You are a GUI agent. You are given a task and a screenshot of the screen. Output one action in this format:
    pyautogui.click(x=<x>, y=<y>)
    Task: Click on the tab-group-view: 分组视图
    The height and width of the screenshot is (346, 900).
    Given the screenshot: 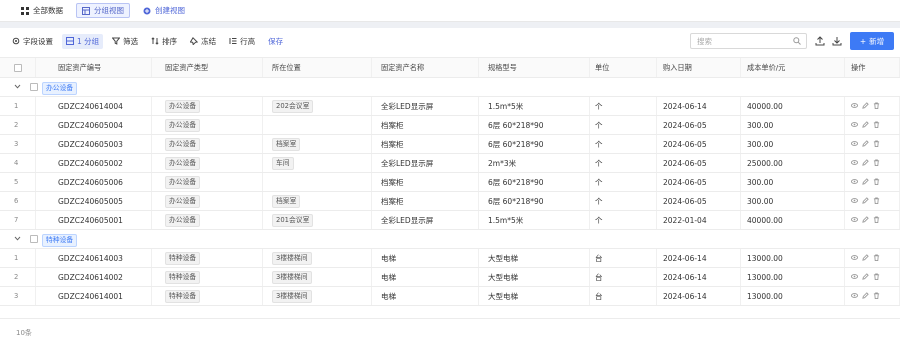 What is the action you would take?
    pyautogui.click(x=103, y=10)
    